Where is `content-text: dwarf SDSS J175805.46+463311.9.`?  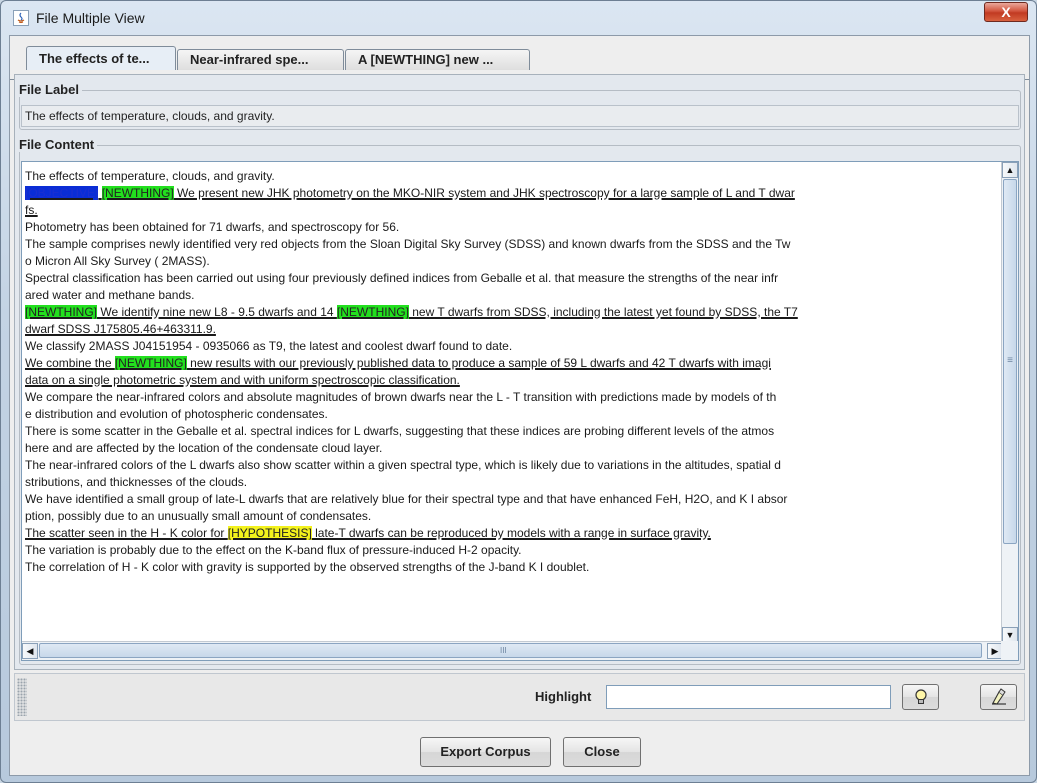
content-text: dwarf SDSS J175805.46+463311.9. is located at coordinates (120, 329).